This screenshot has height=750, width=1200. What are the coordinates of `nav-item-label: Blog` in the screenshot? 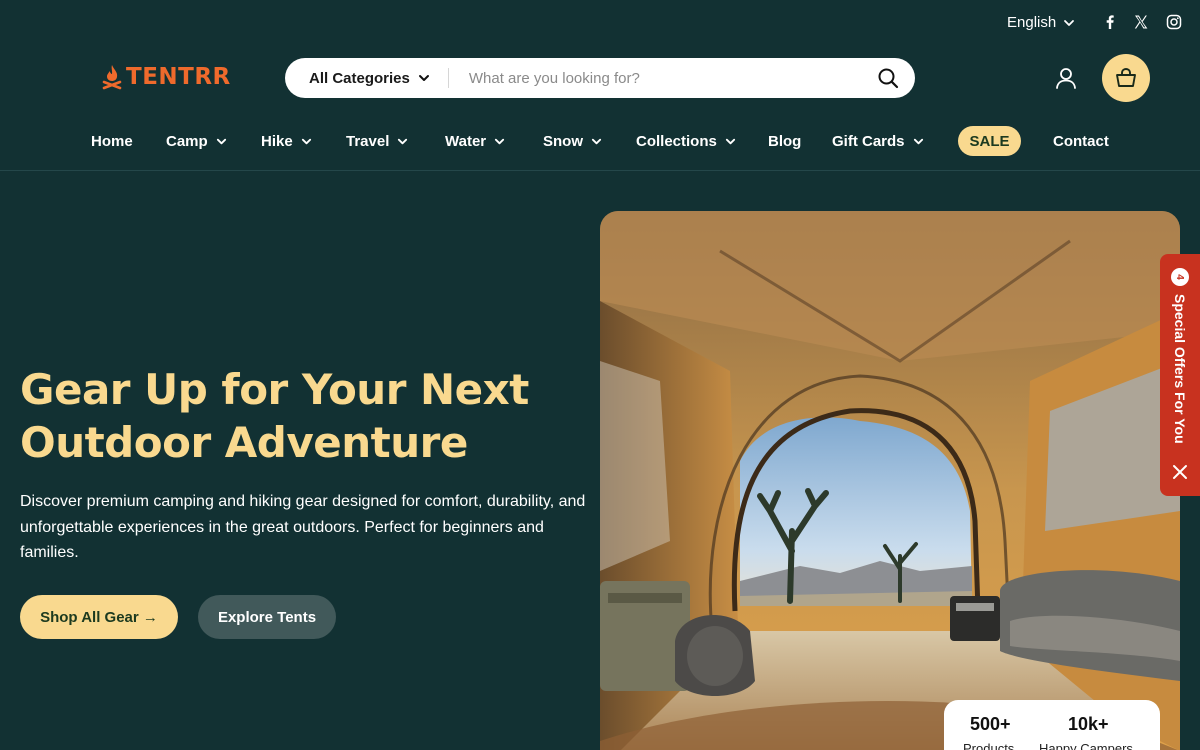 It's located at (785, 141).